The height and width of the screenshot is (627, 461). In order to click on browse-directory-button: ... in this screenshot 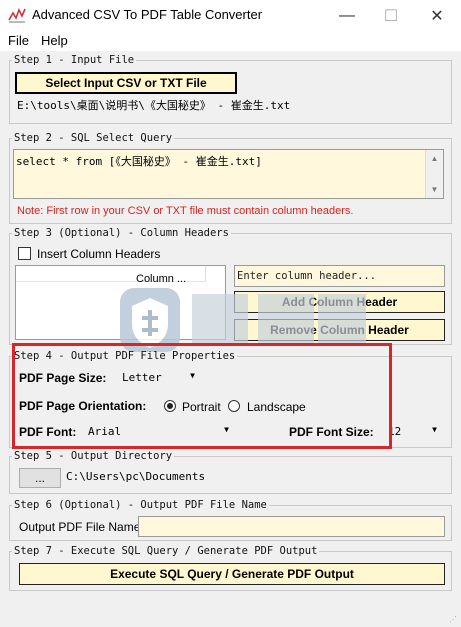, I will do `click(40, 478)`.